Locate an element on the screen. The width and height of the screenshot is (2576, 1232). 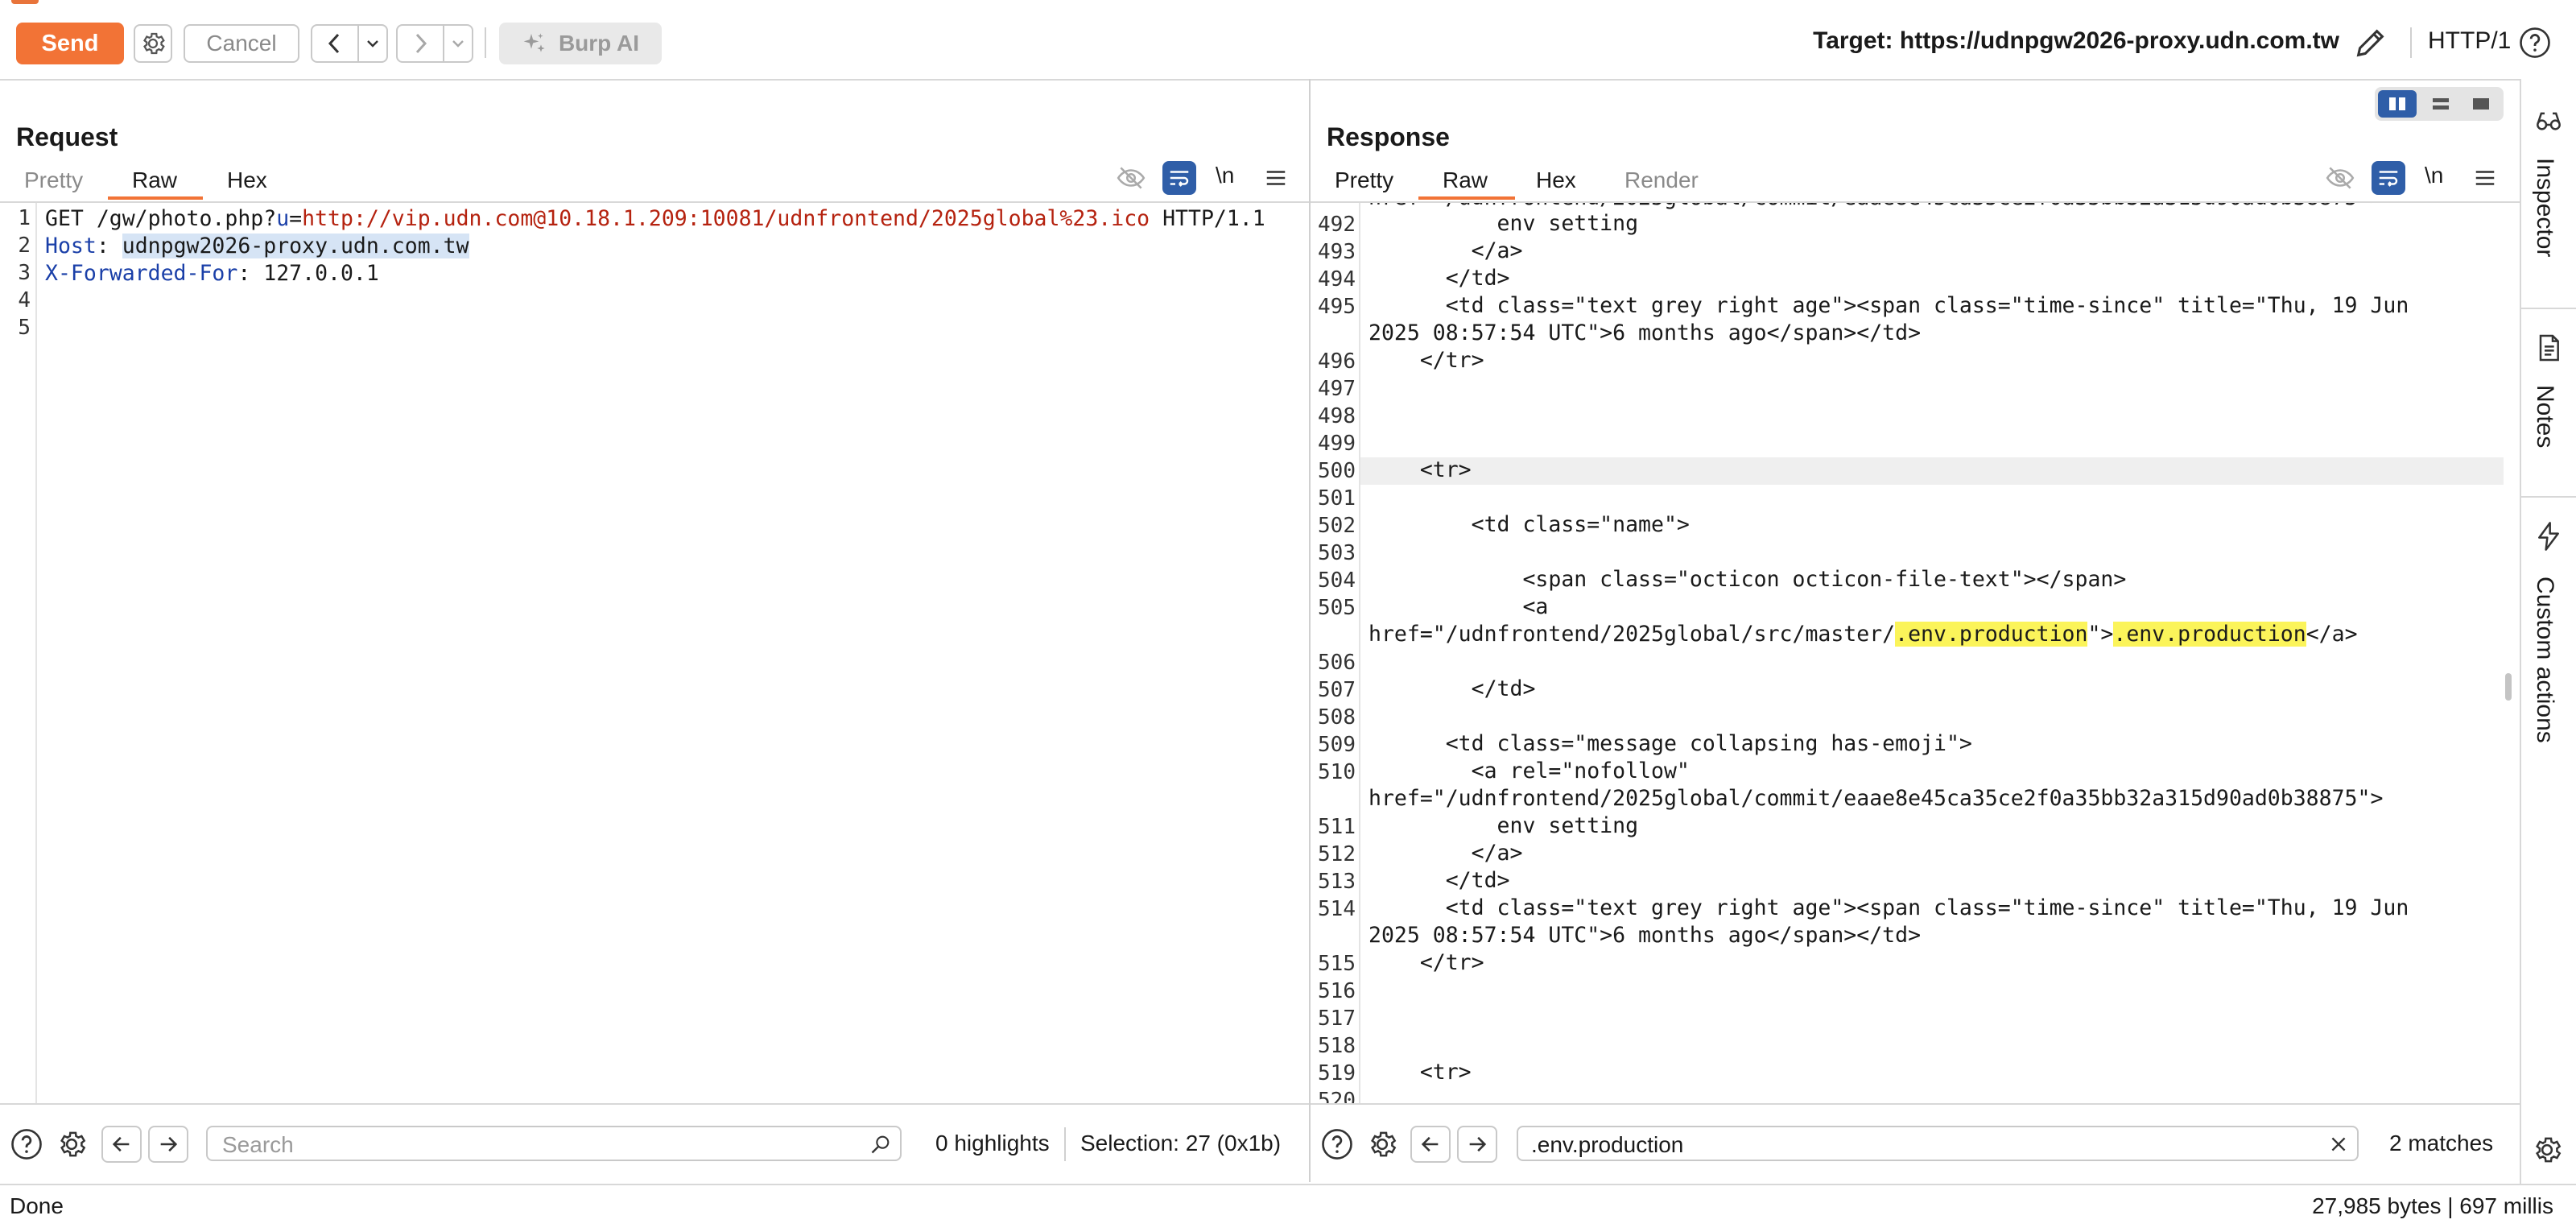
request-search-next-button is located at coordinates (168, 1144).